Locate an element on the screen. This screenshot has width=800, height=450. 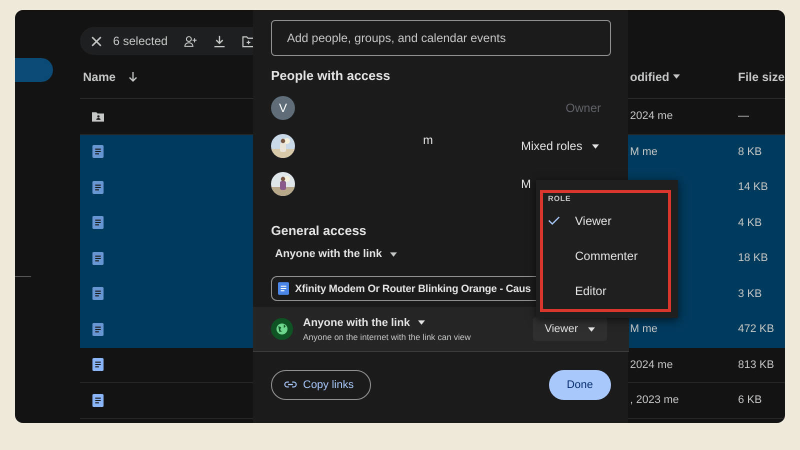
globe-icon is located at coordinates (282, 329).